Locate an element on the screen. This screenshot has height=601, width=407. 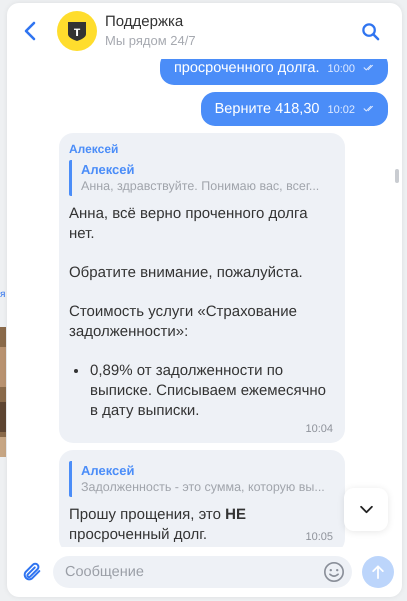
message-time: 10:00 is located at coordinates (341, 69).